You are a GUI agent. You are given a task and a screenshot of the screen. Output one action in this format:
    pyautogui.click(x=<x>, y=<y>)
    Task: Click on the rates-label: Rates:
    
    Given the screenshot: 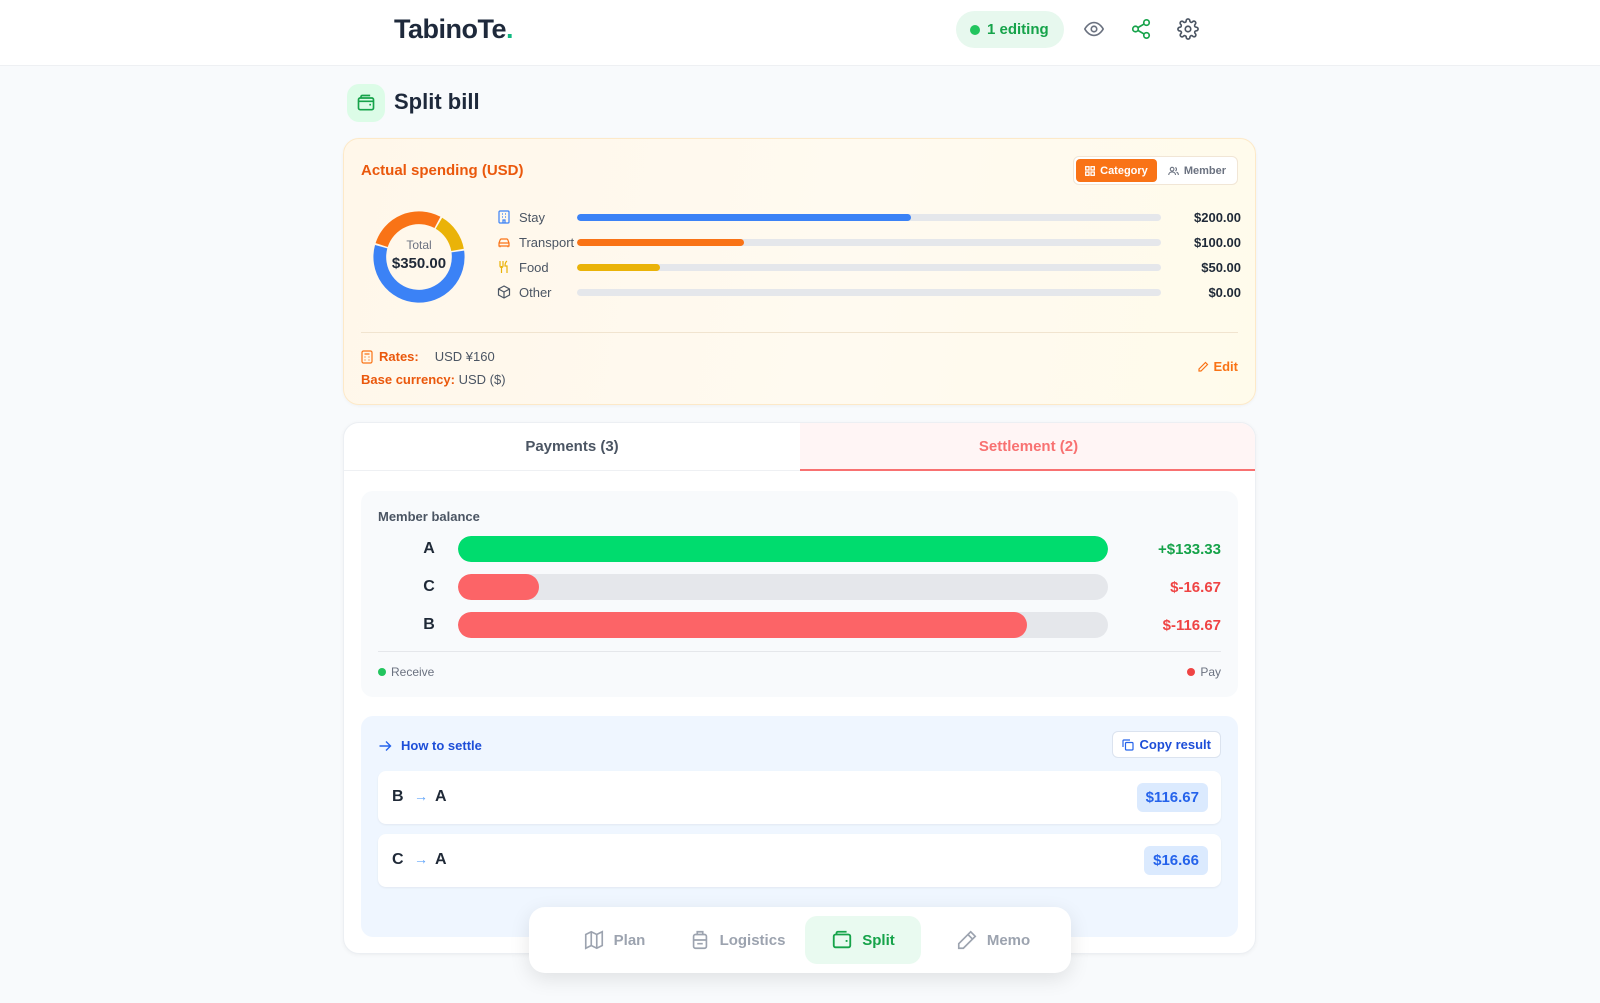 What is the action you would take?
    pyautogui.click(x=399, y=356)
    